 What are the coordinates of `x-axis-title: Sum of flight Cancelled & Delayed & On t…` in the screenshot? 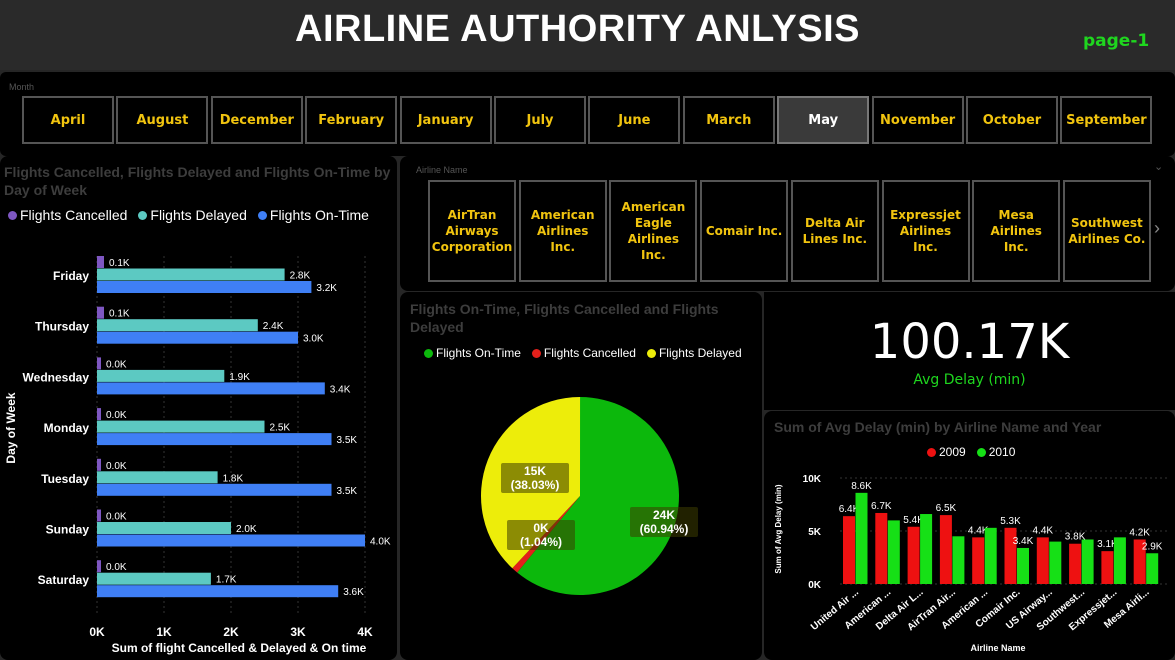 It's located at (239, 648).